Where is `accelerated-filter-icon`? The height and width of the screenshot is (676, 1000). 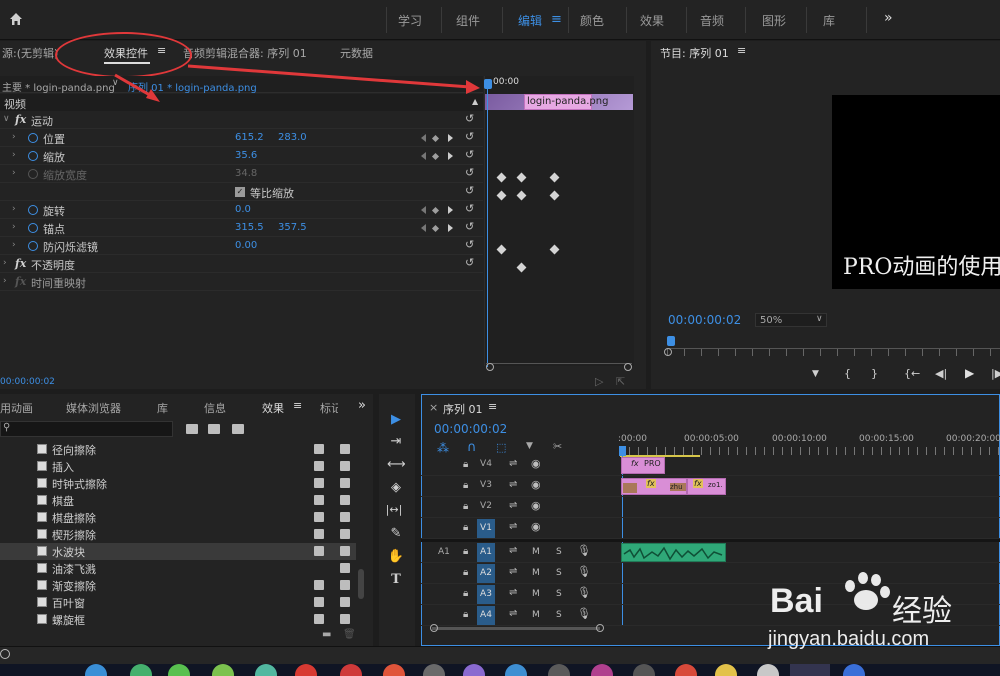 accelerated-filter-icon is located at coordinates (192, 429).